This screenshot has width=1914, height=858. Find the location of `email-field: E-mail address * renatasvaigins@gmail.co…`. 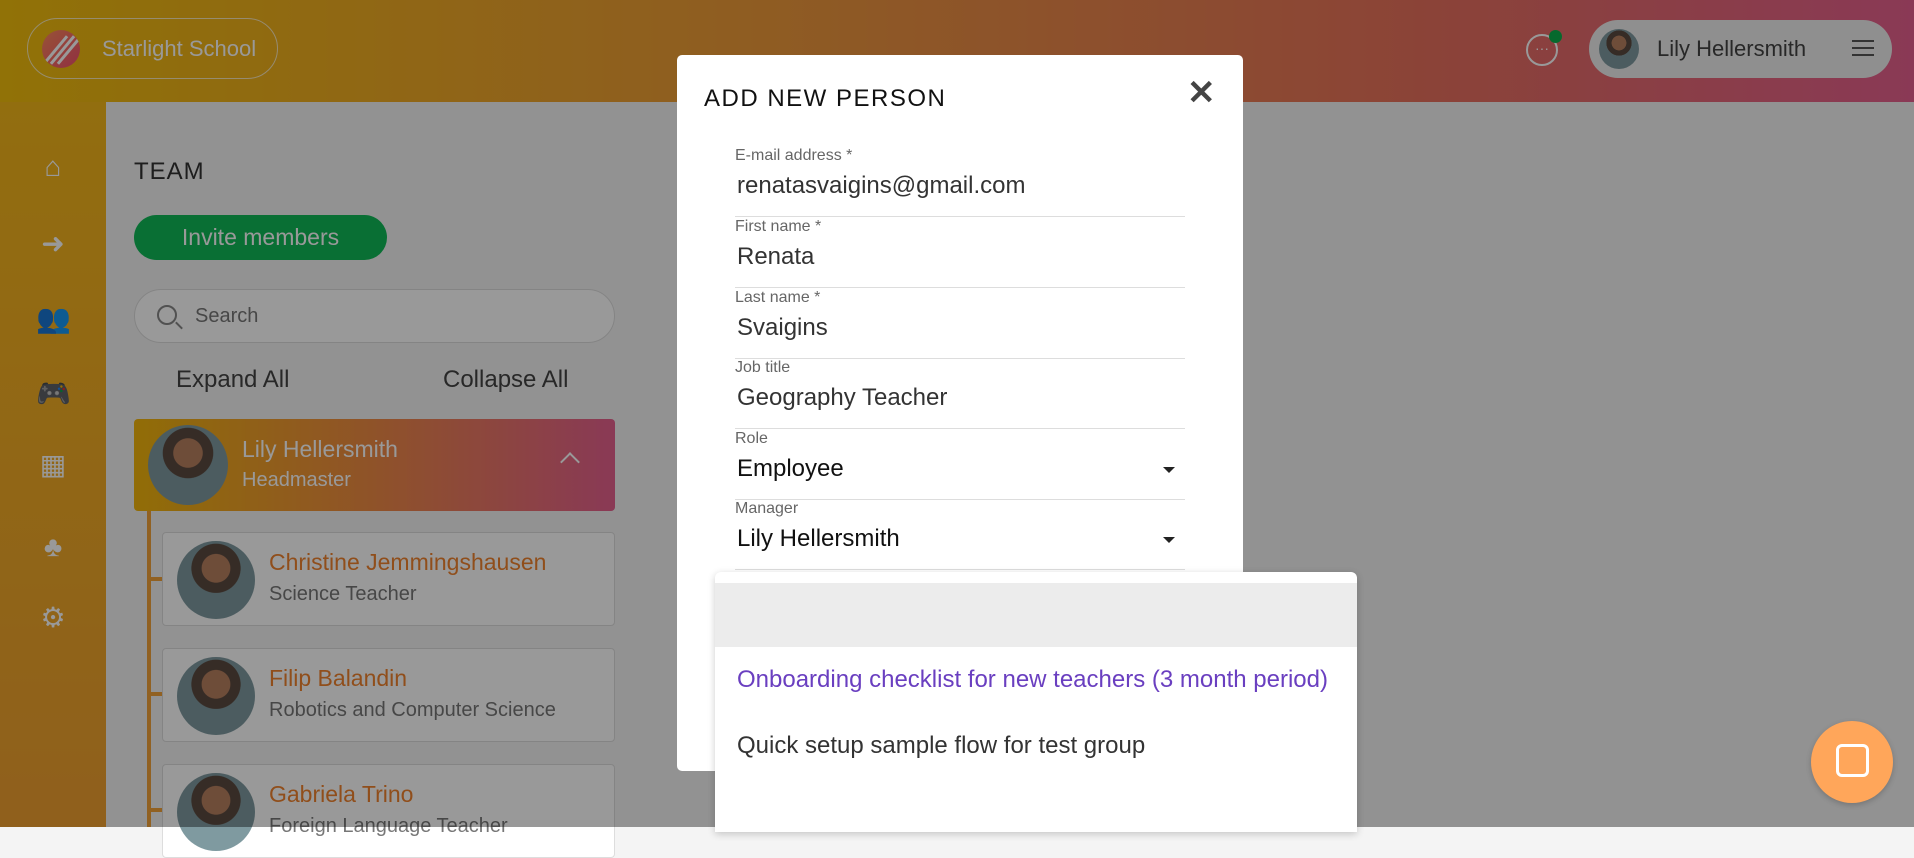

email-field: E-mail address * renatasvaigins@gmail.co… is located at coordinates (960, 182).